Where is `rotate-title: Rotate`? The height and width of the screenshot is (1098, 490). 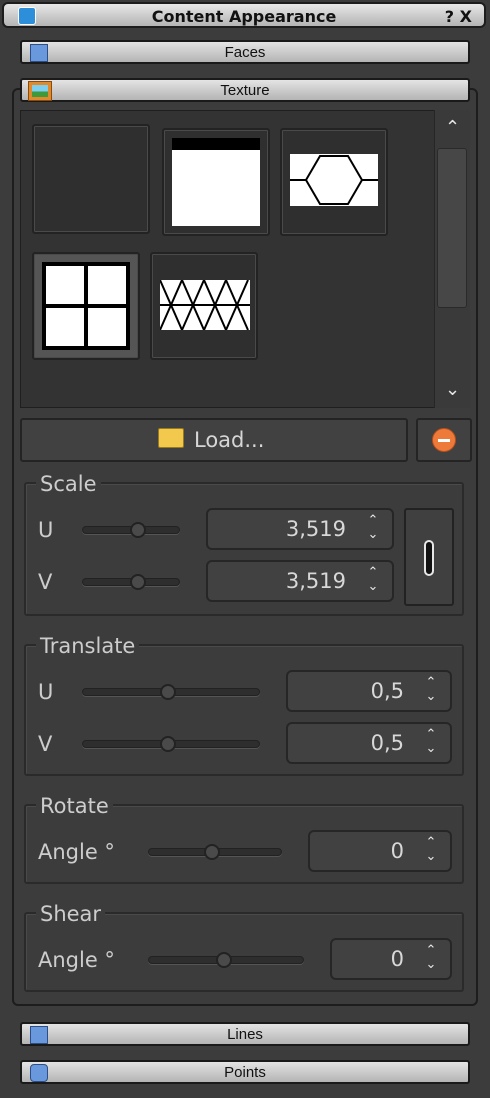 rotate-title: Rotate is located at coordinates (74, 806).